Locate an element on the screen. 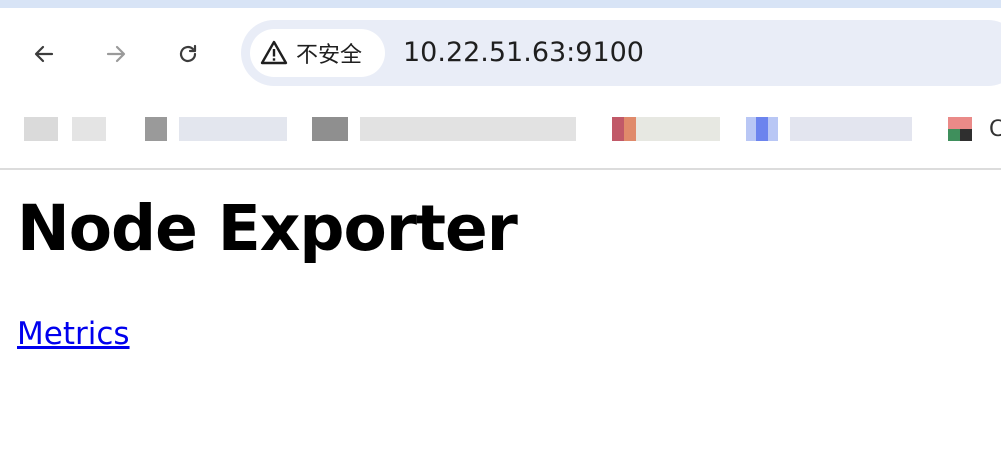  reload-icon is located at coordinates (188, 53).